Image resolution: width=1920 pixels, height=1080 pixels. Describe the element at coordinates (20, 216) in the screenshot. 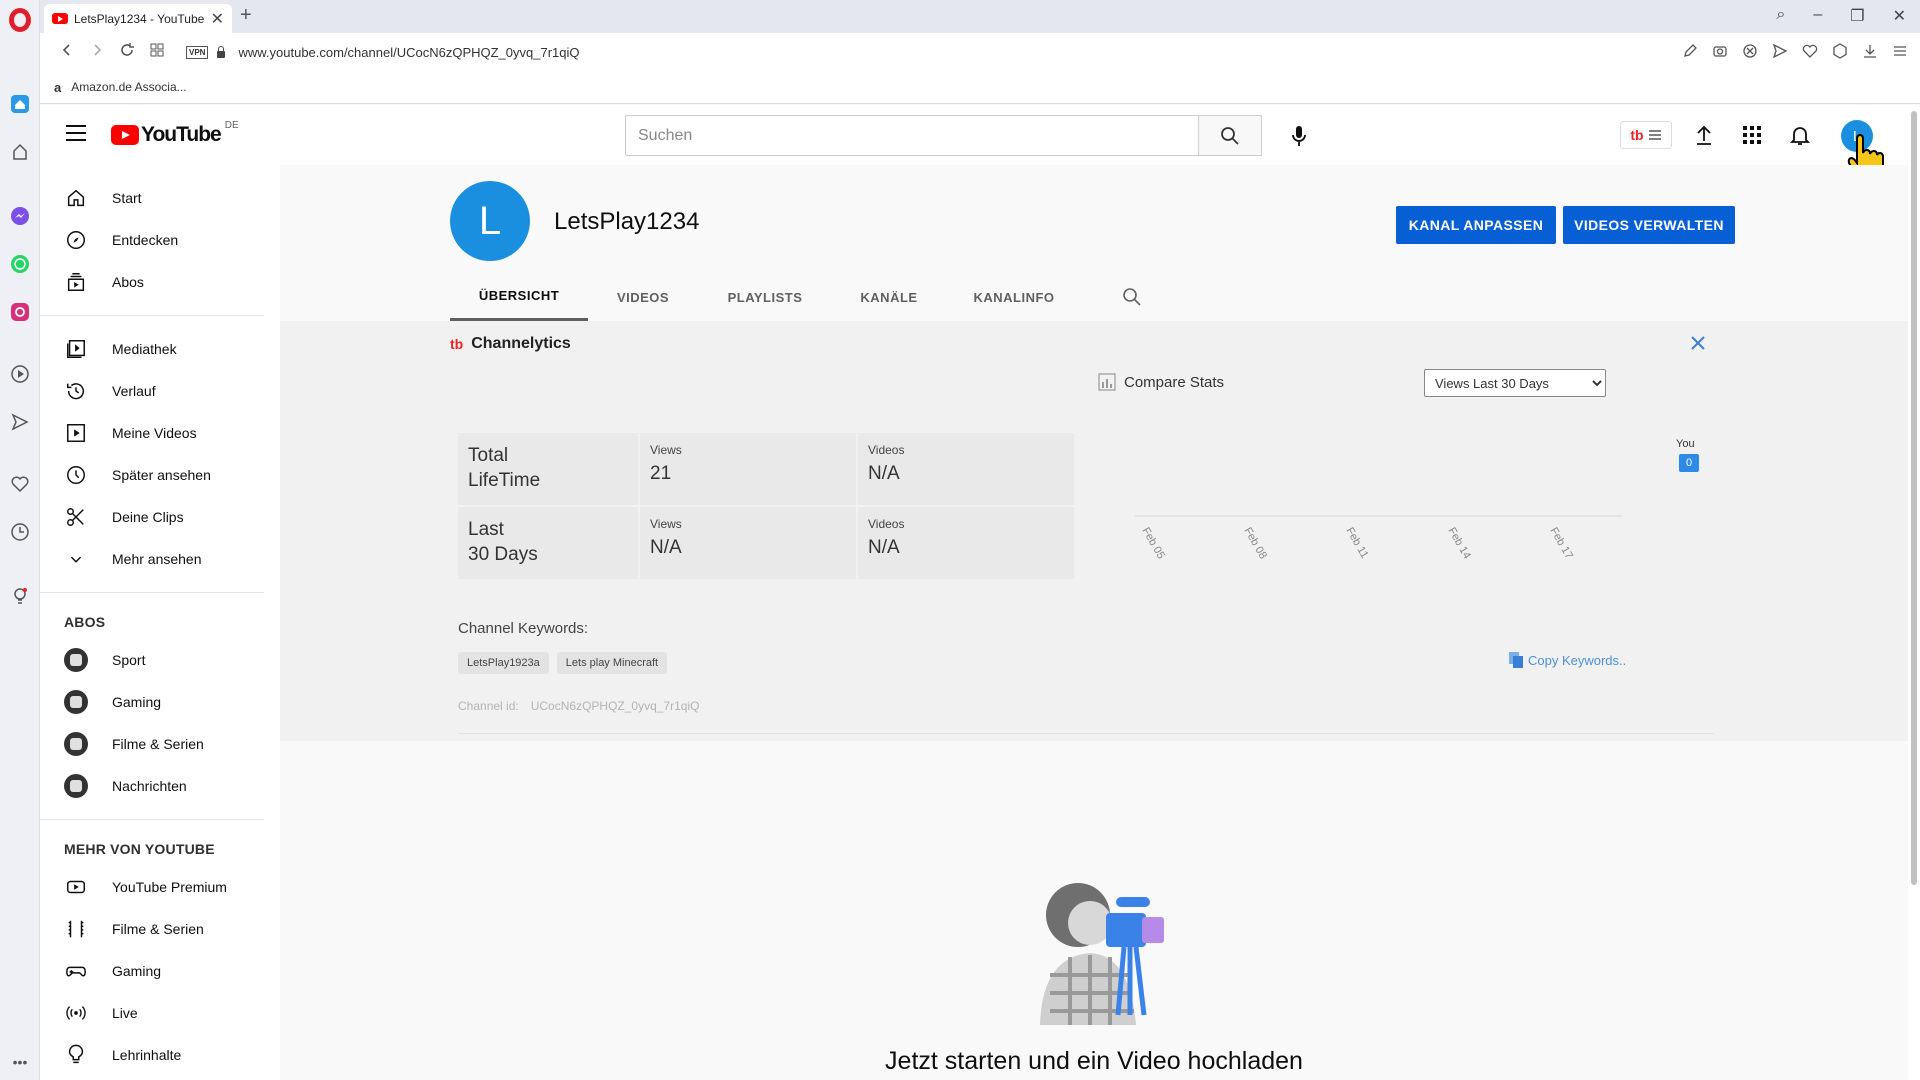

I see `messenger-icon` at that location.